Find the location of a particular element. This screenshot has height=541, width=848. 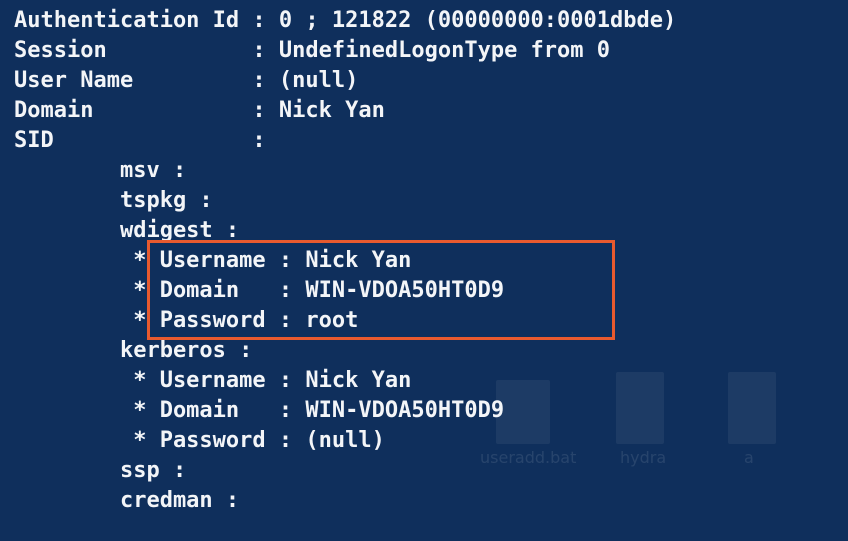

user-name-line: User Name : (null) is located at coordinates (186, 80).